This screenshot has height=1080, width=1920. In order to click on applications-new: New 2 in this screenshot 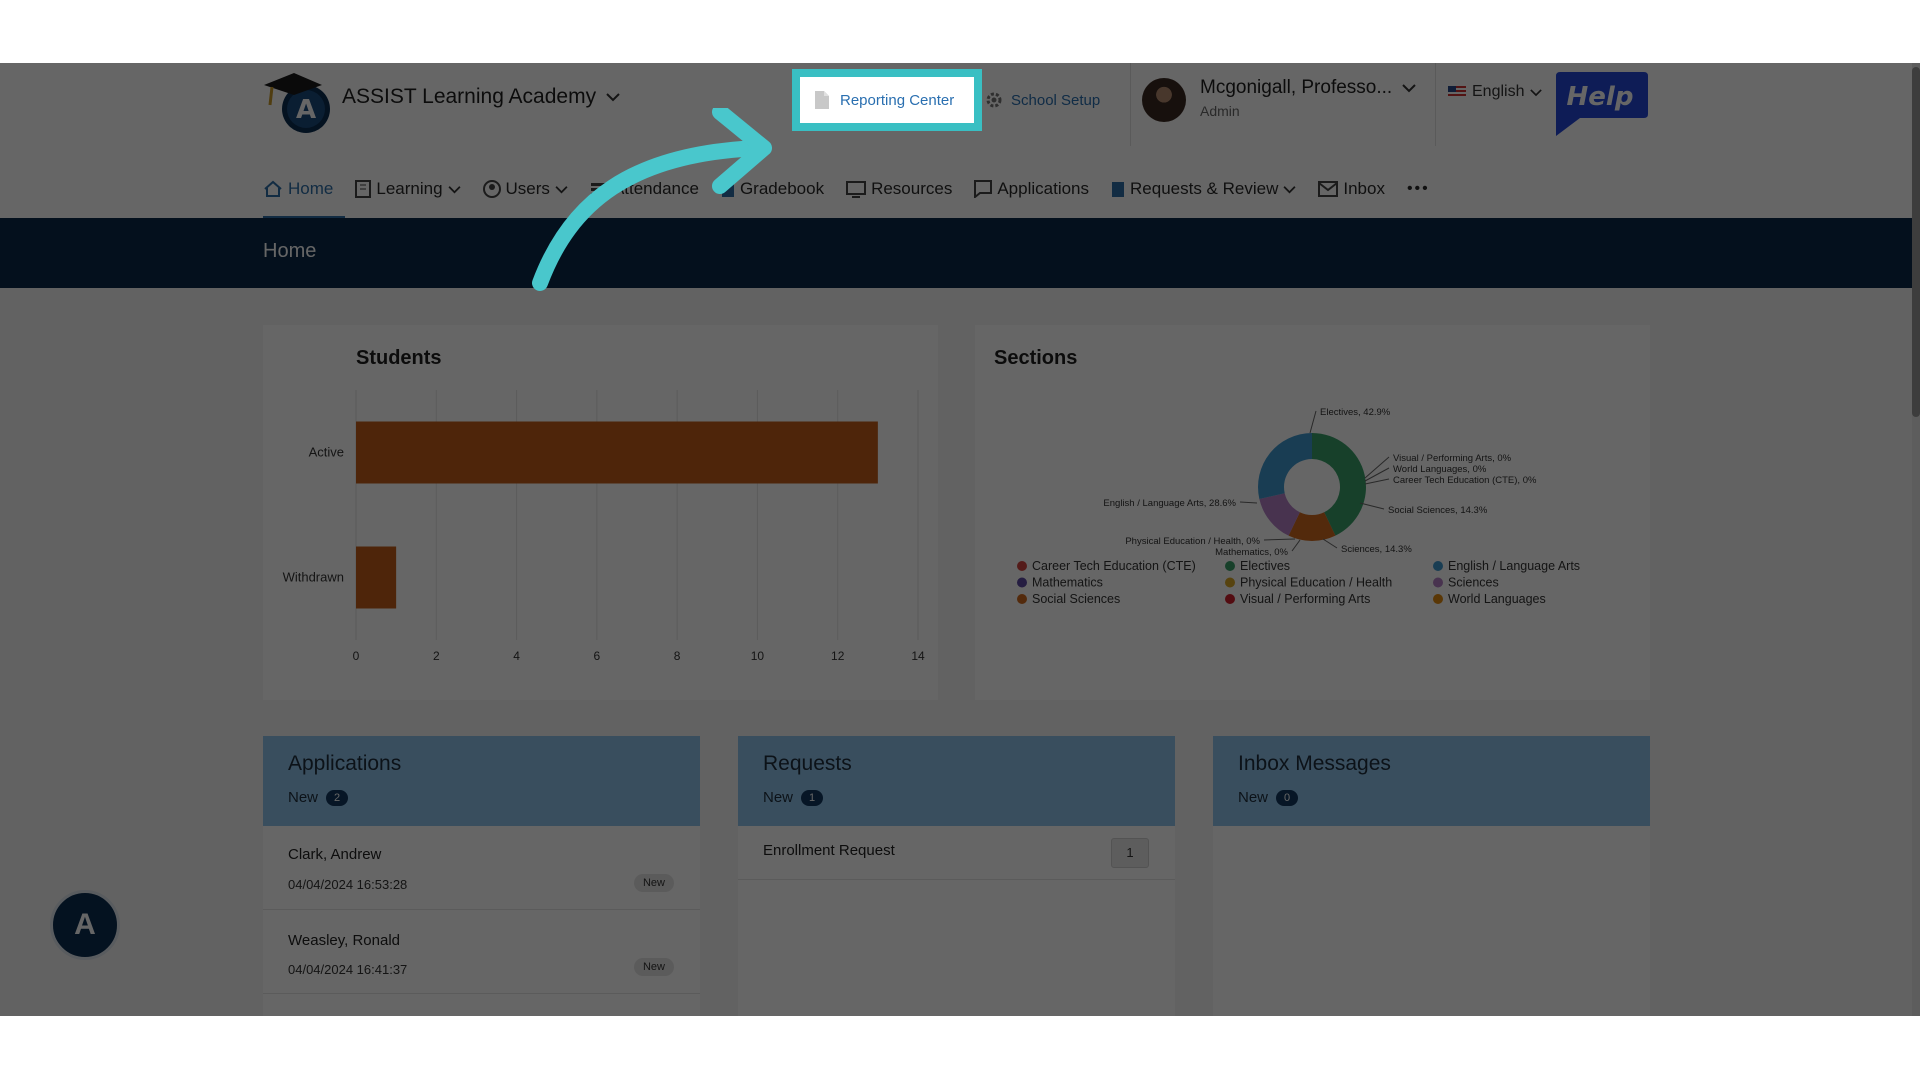, I will do `click(318, 797)`.